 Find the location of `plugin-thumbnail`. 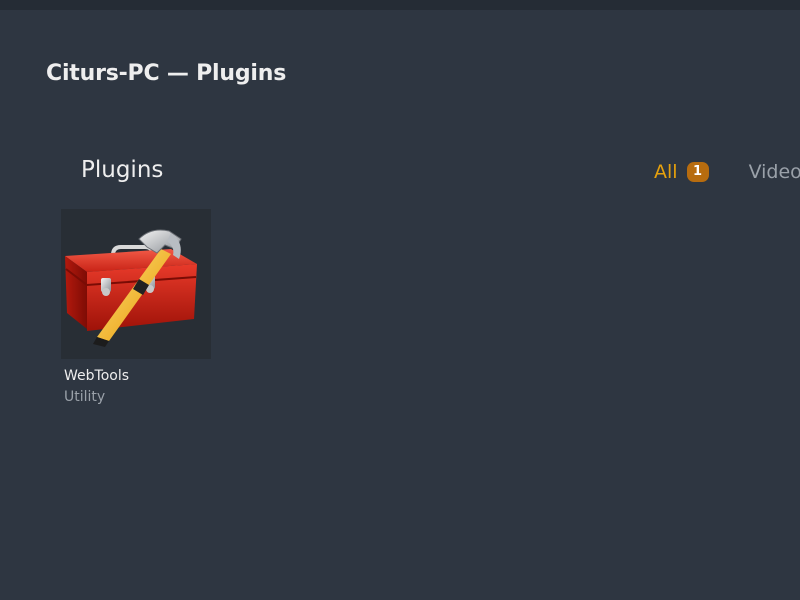

plugin-thumbnail is located at coordinates (136, 284).